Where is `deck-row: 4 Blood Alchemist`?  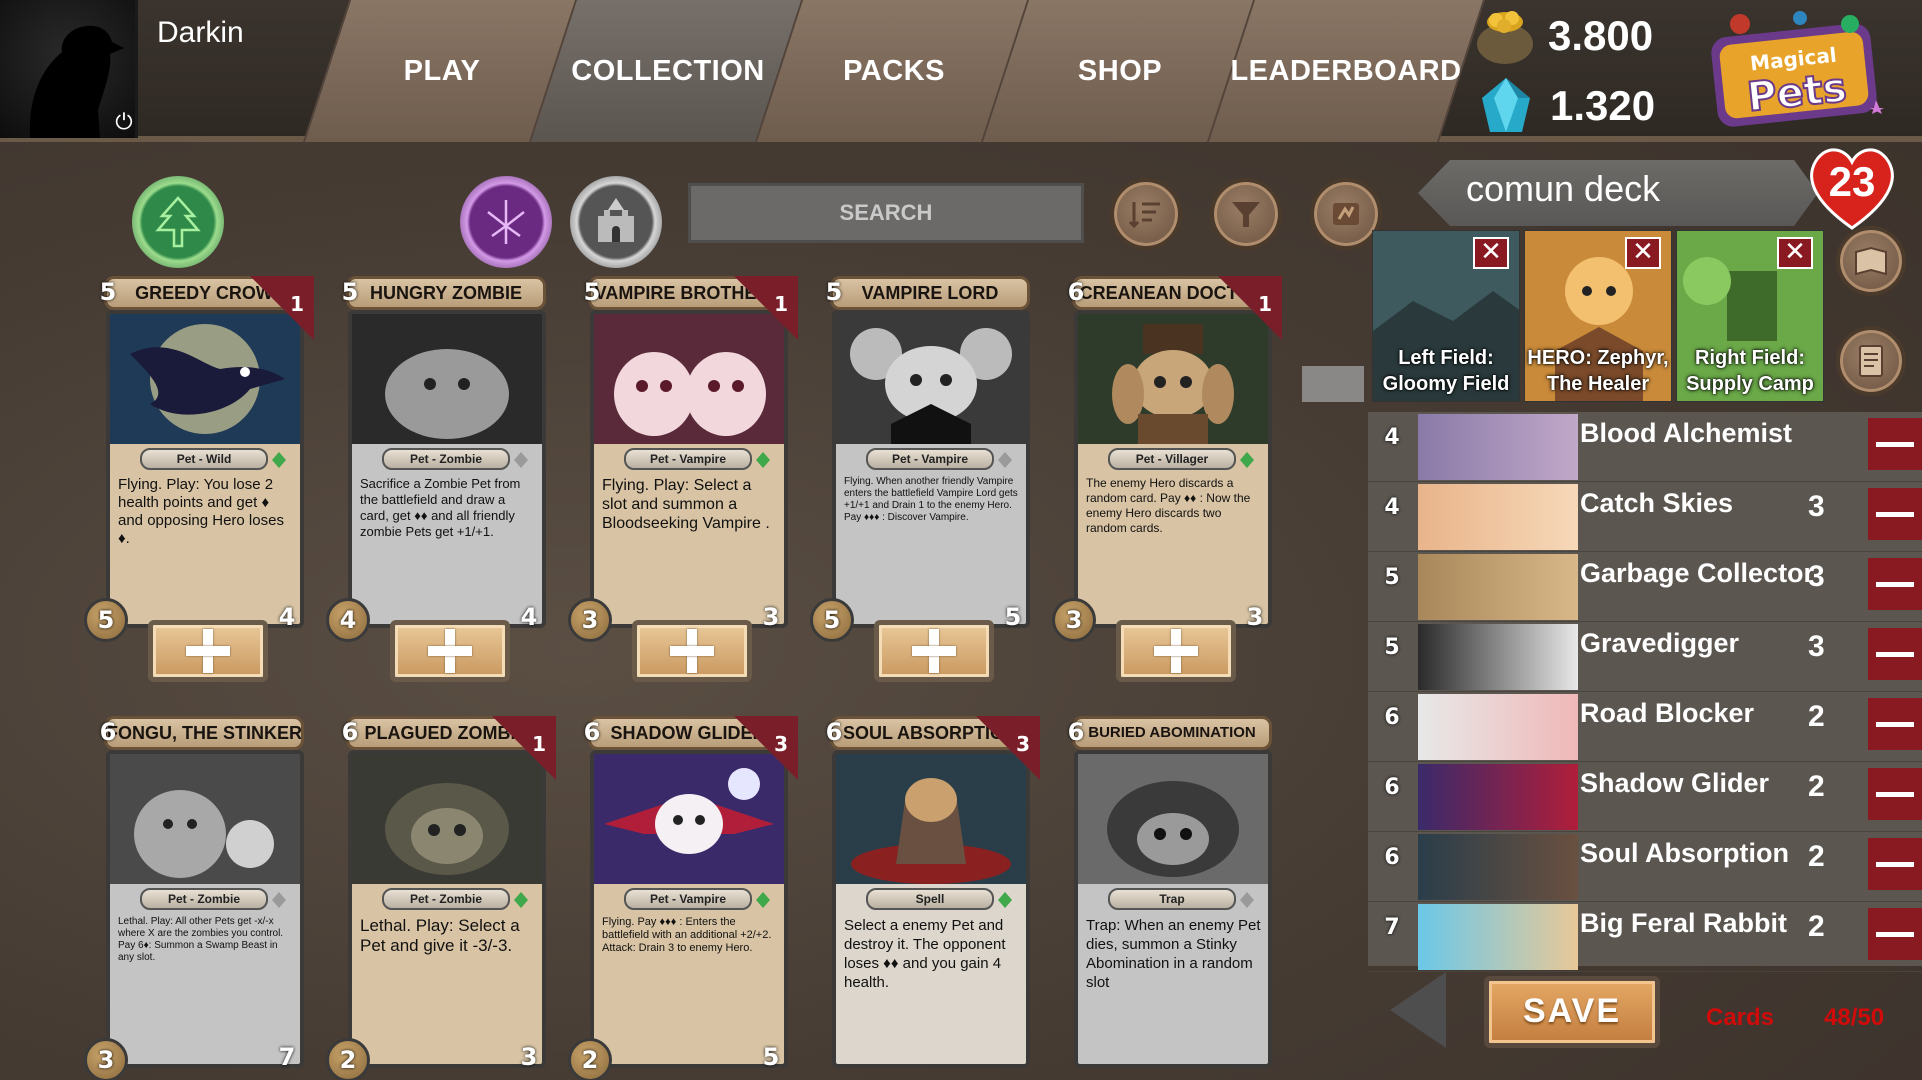 deck-row: 4 Blood Alchemist is located at coordinates (1645, 447).